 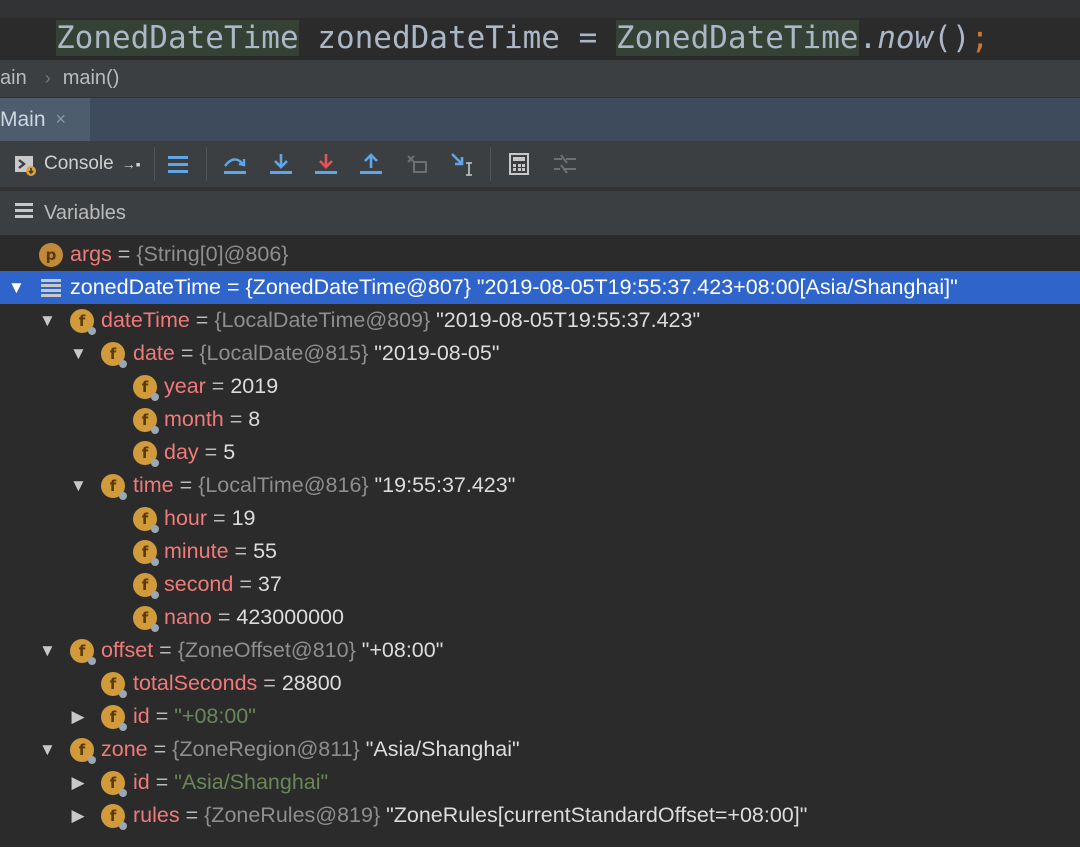 I want to click on breadcrumb-chevron-icon: ›, so click(x=47, y=78).